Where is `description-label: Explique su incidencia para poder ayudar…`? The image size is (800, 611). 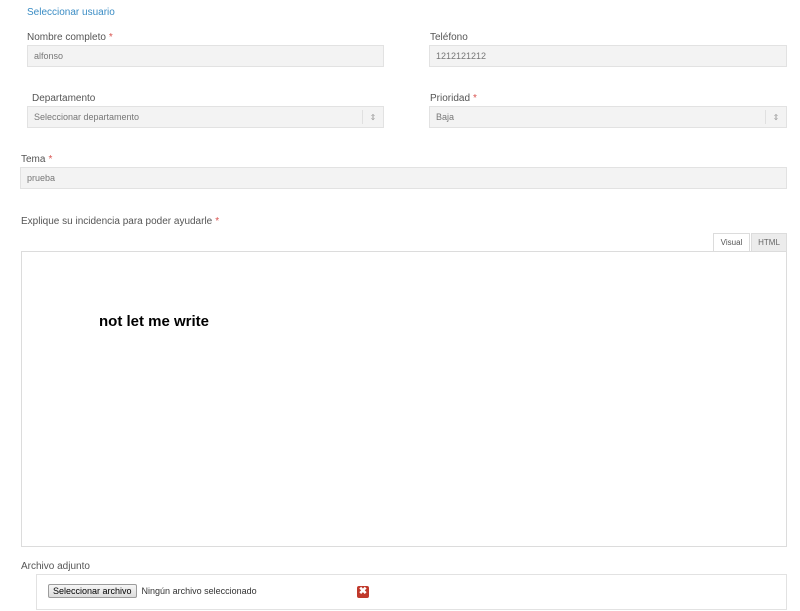 description-label: Explique su incidencia para poder ayudar… is located at coordinates (120, 221).